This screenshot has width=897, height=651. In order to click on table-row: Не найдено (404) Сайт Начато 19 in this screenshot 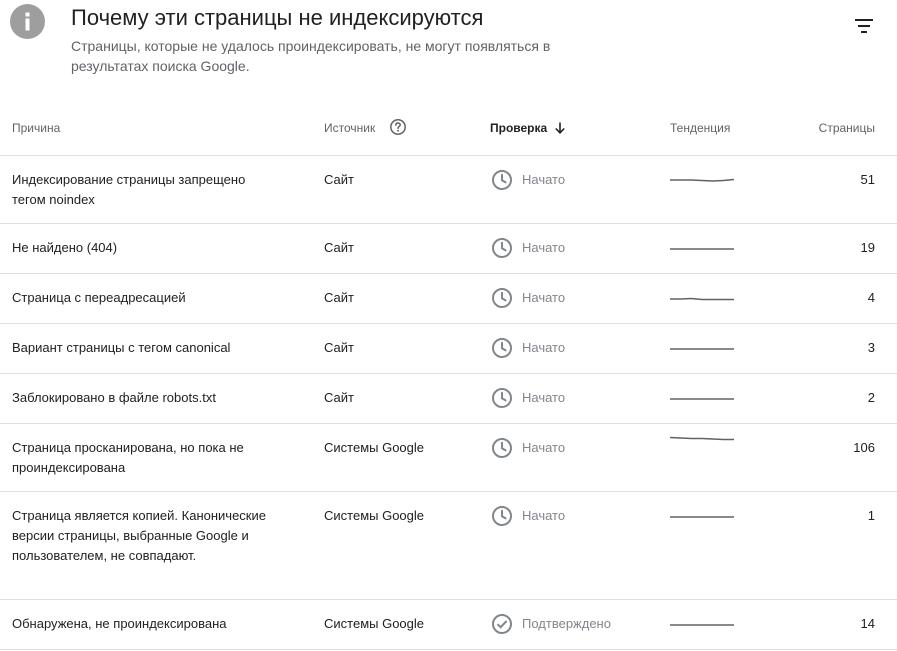, I will do `click(448, 249)`.